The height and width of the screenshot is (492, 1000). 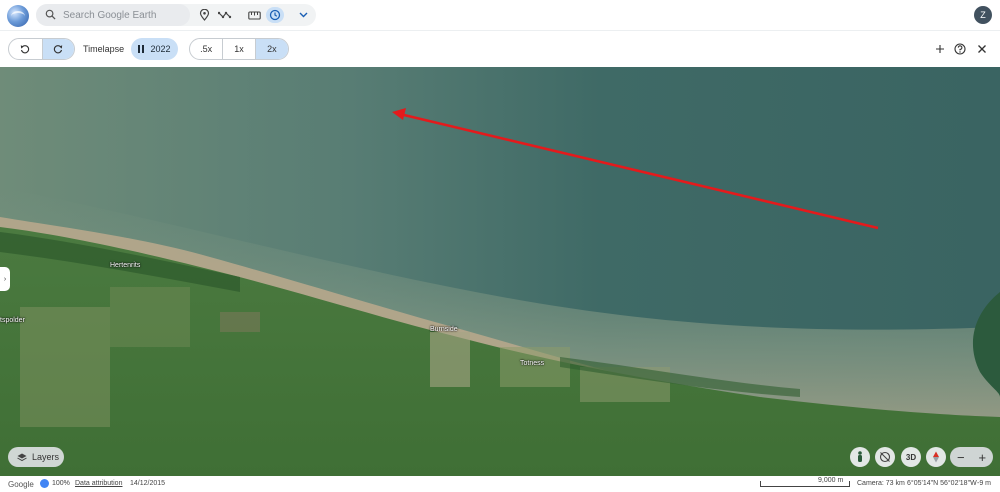 I want to click on compass-button, so click(x=936, y=457).